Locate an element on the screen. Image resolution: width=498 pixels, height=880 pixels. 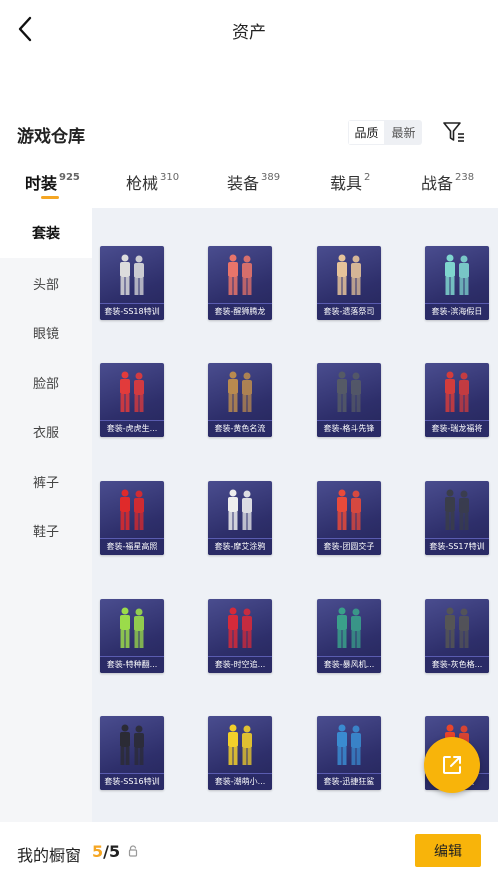
tab-count: 2 is located at coordinates (367, 177).